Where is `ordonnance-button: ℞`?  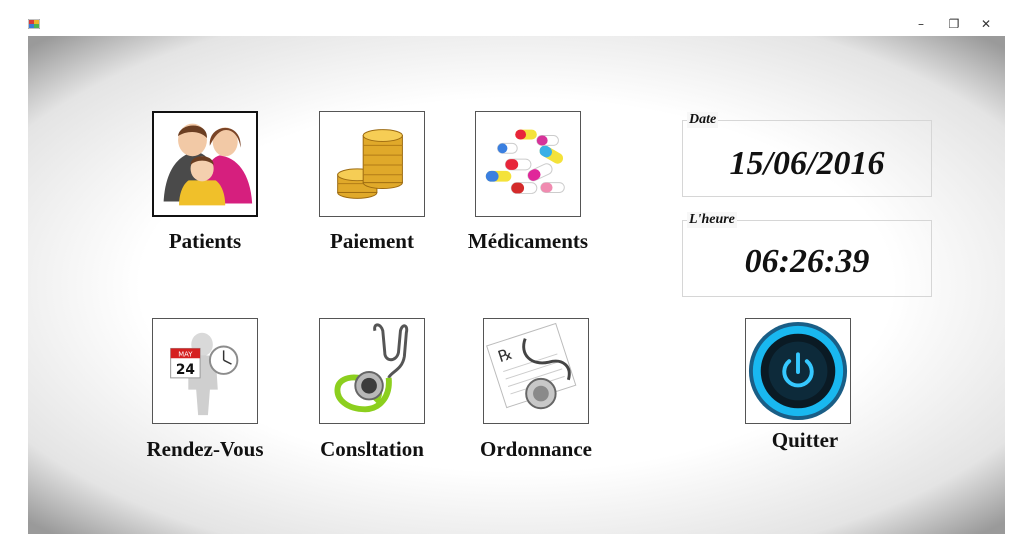 ordonnance-button: ℞ is located at coordinates (536, 371).